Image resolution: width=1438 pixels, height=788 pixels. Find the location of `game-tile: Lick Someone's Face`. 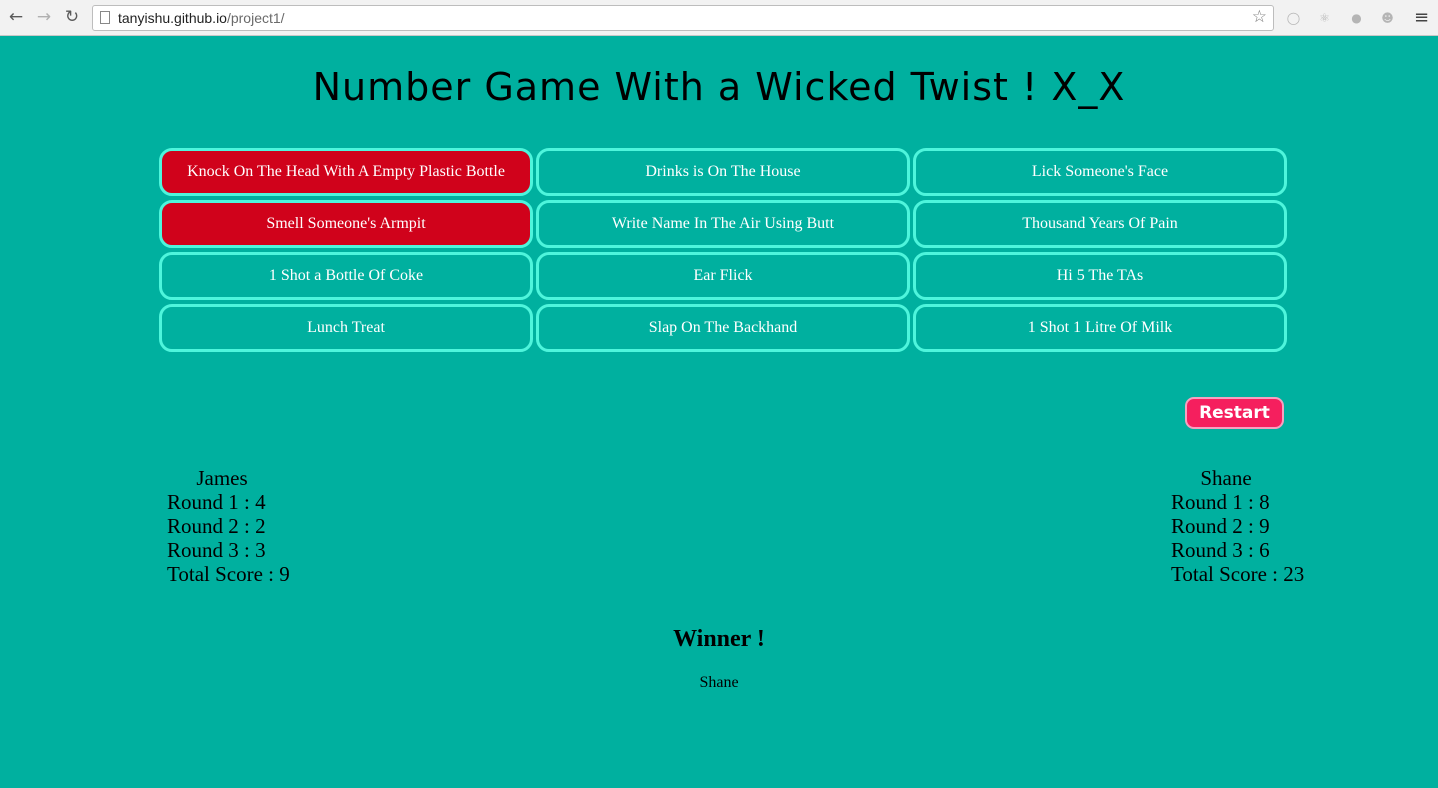

game-tile: Lick Someone's Face is located at coordinates (1100, 172).